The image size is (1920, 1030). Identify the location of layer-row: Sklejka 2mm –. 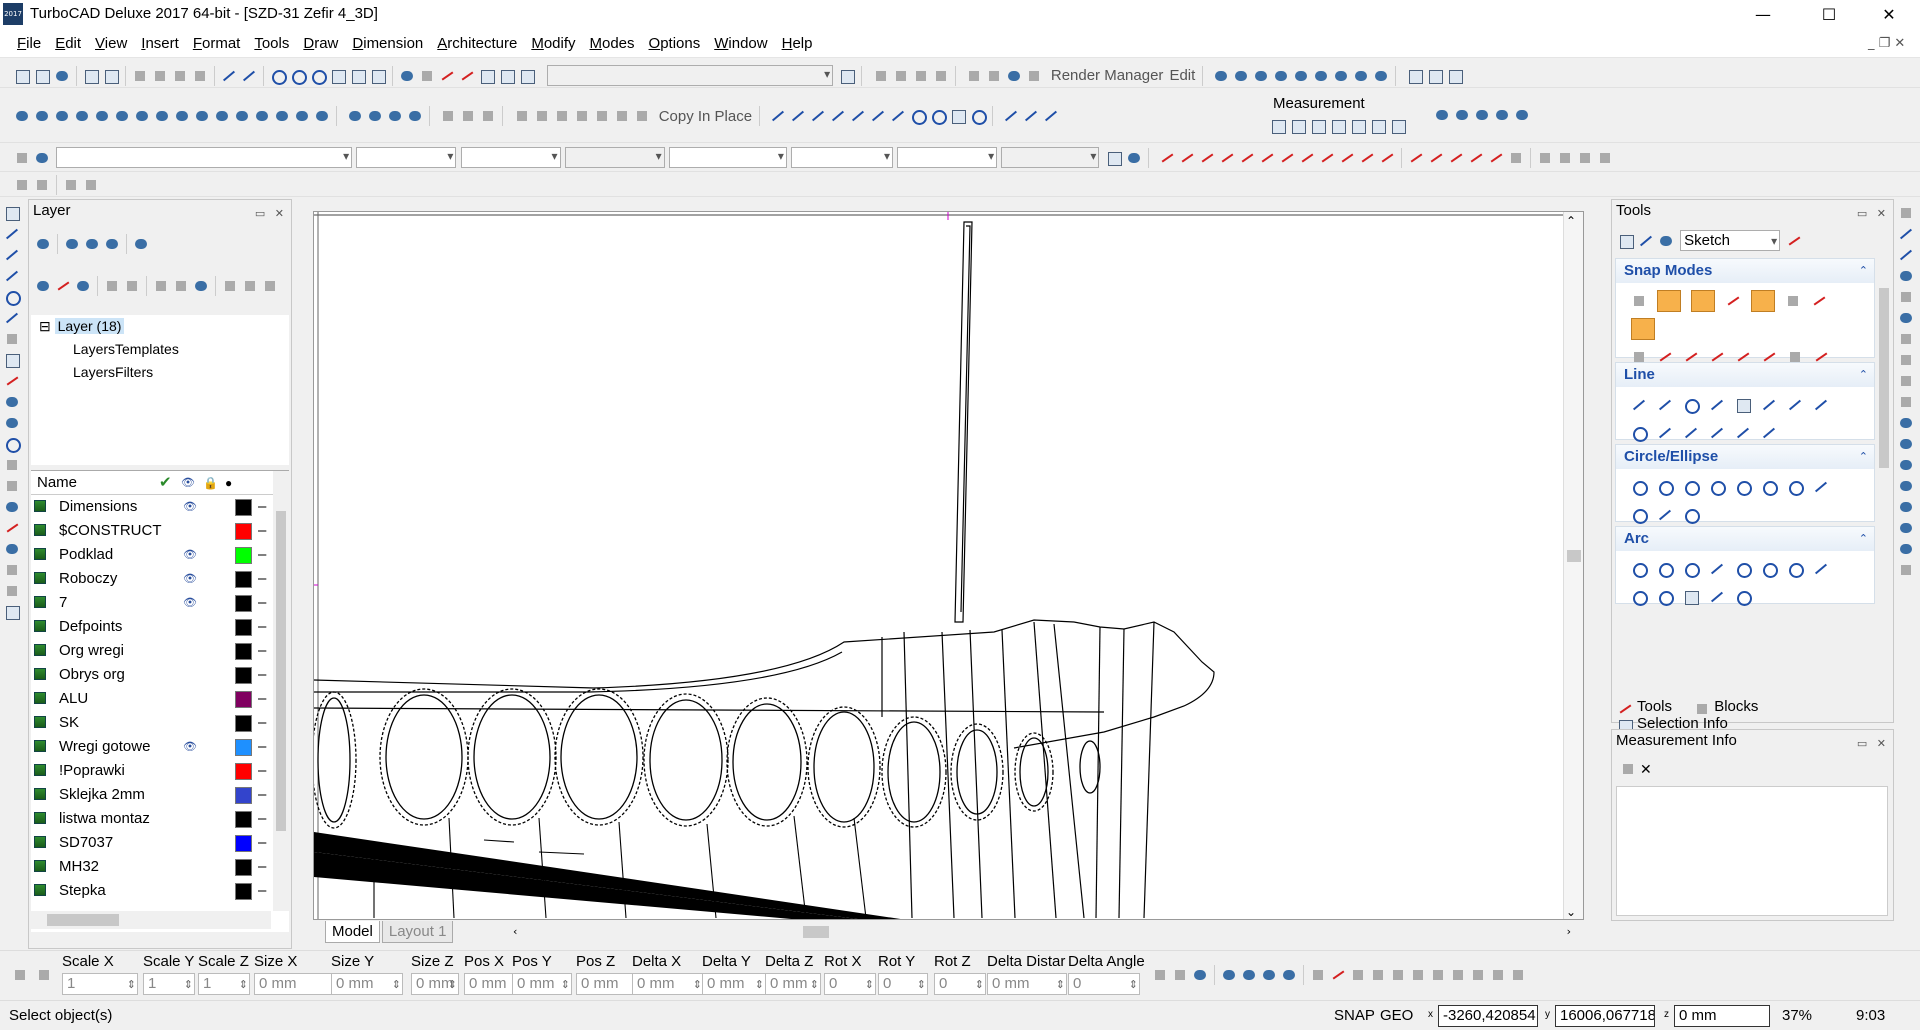
(160, 795).